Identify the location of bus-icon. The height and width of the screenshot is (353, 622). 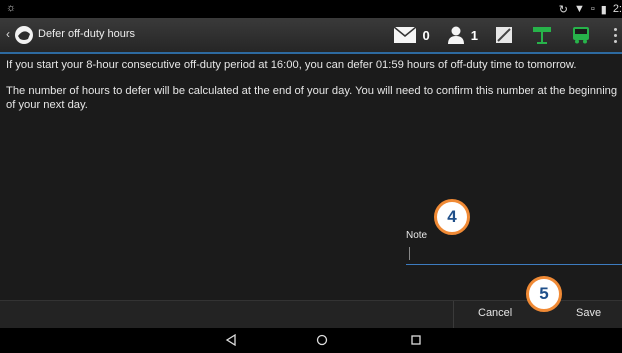
(581, 35).